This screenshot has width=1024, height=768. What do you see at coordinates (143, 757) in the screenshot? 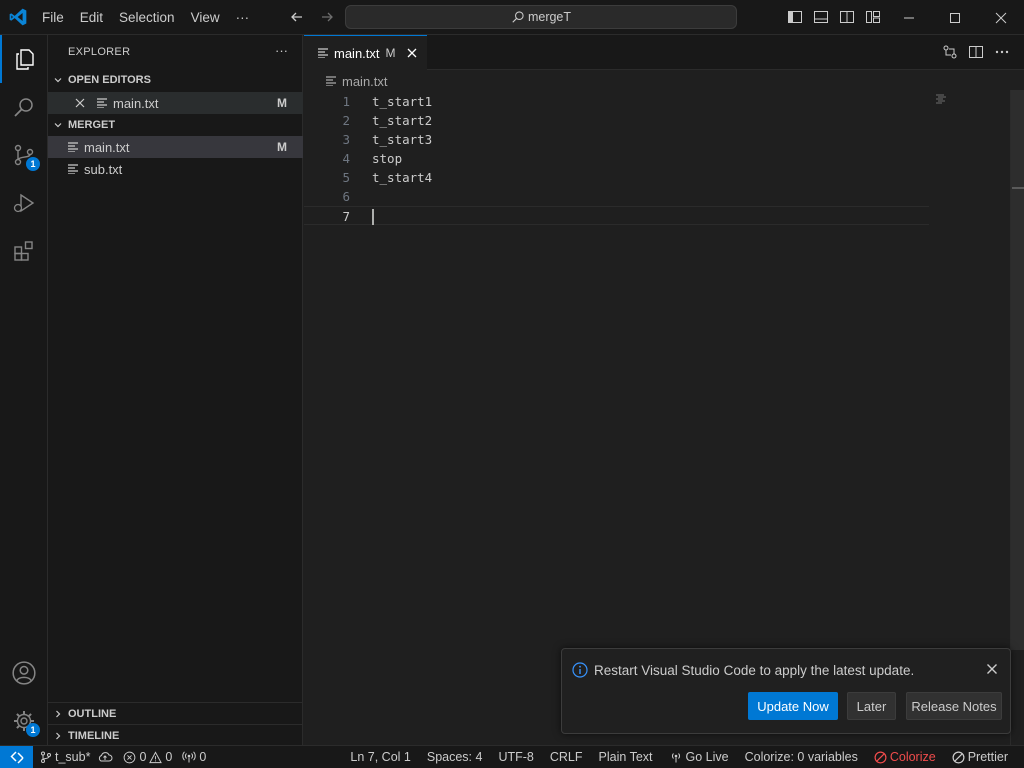
I see `error-count: 0` at bounding box center [143, 757].